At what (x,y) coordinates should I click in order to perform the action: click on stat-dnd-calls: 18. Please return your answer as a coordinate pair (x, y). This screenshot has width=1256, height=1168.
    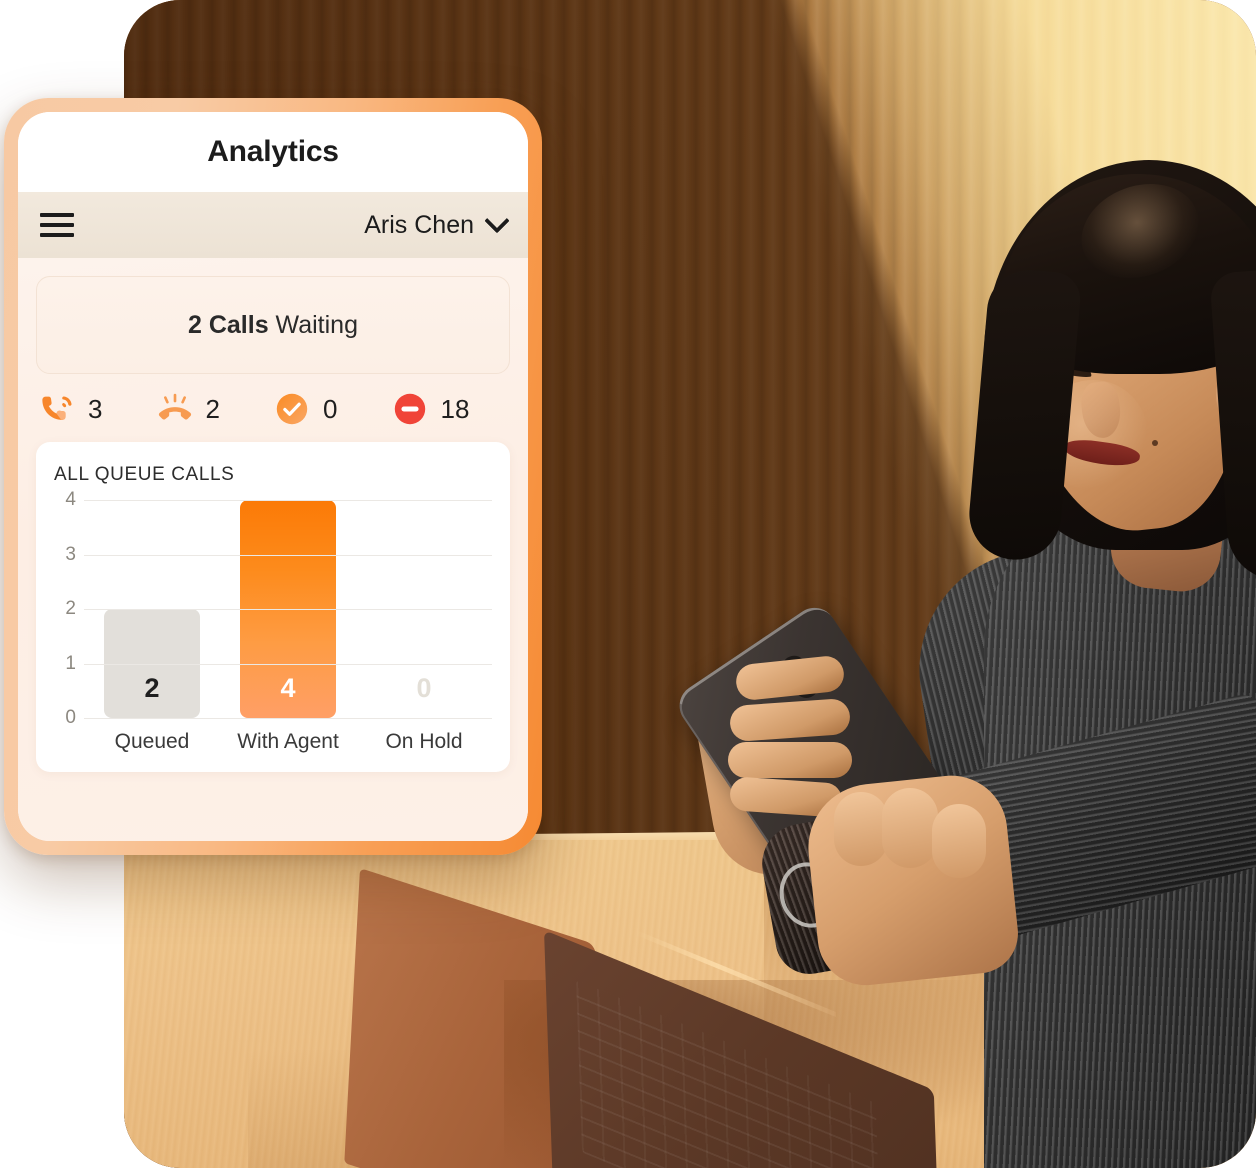
    Looking at the image, I should click on (450, 409).